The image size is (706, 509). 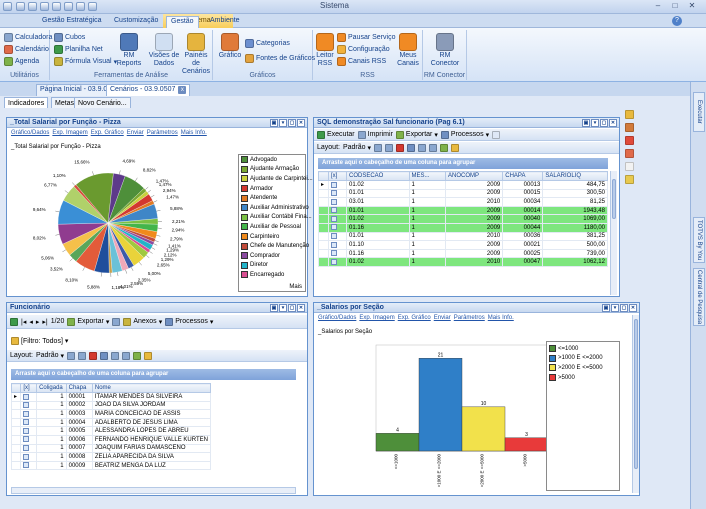 What do you see at coordinates (111, 457) in the screenshot?
I see `table-row: 1 00008 ZELIA APARECIDA DA SILVA` at bounding box center [111, 457].